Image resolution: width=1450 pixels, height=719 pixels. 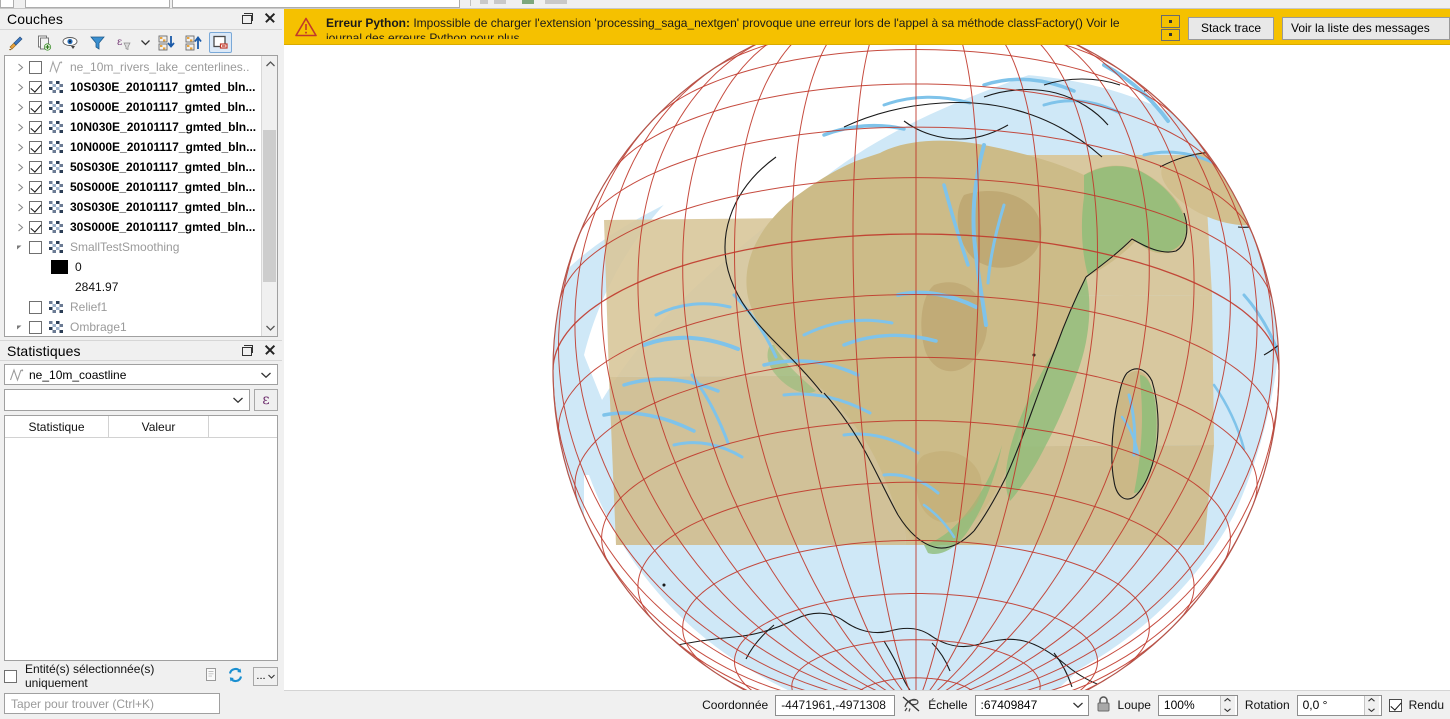 I want to click on locator-search-input: Taper pour trouver (Ctrl+K), so click(x=112, y=703).